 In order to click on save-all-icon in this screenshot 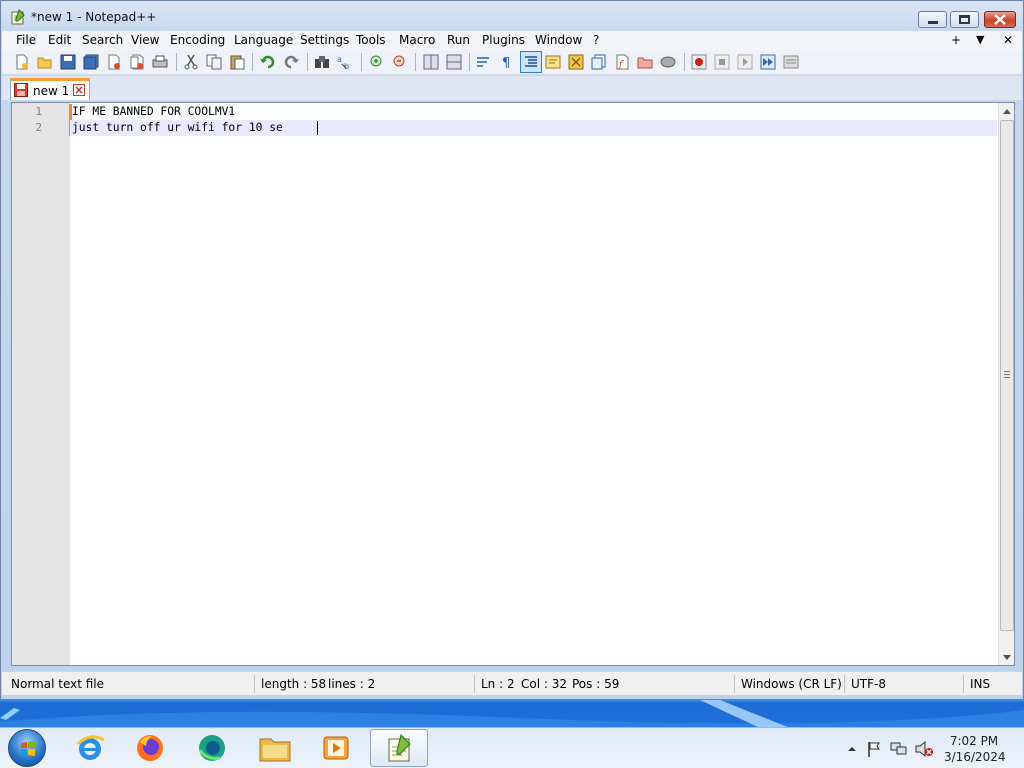, I will do `click(91, 62)`.